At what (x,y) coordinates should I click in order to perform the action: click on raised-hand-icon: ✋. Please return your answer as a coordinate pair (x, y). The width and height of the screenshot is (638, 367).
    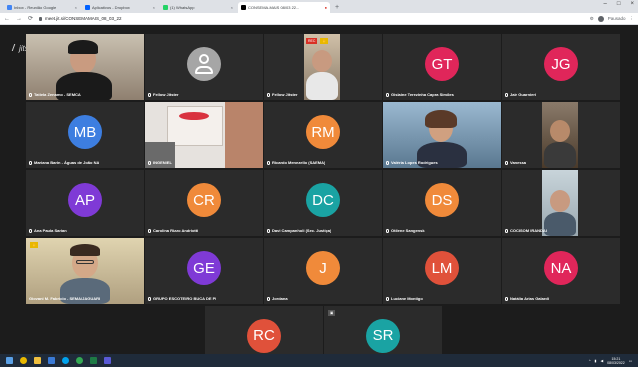
    Looking at the image, I should click on (324, 41).